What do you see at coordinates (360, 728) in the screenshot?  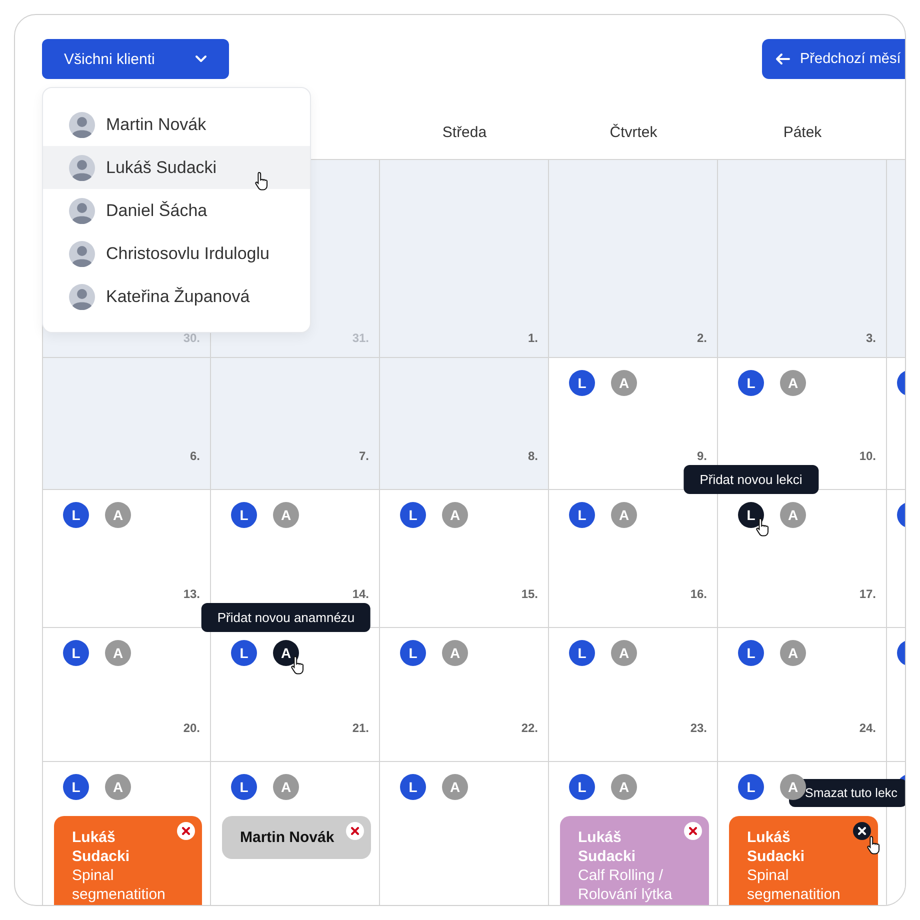 I see `day-number: 21.` at bounding box center [360, 728].